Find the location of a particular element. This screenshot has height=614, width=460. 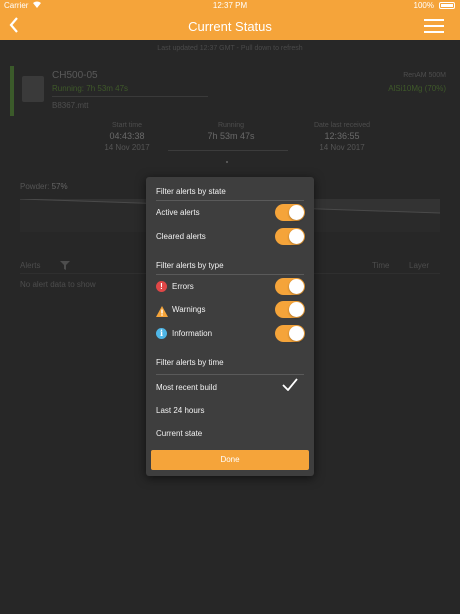

machine-running: Running: 7h 53m 47s is located at coordinates (90, 88).